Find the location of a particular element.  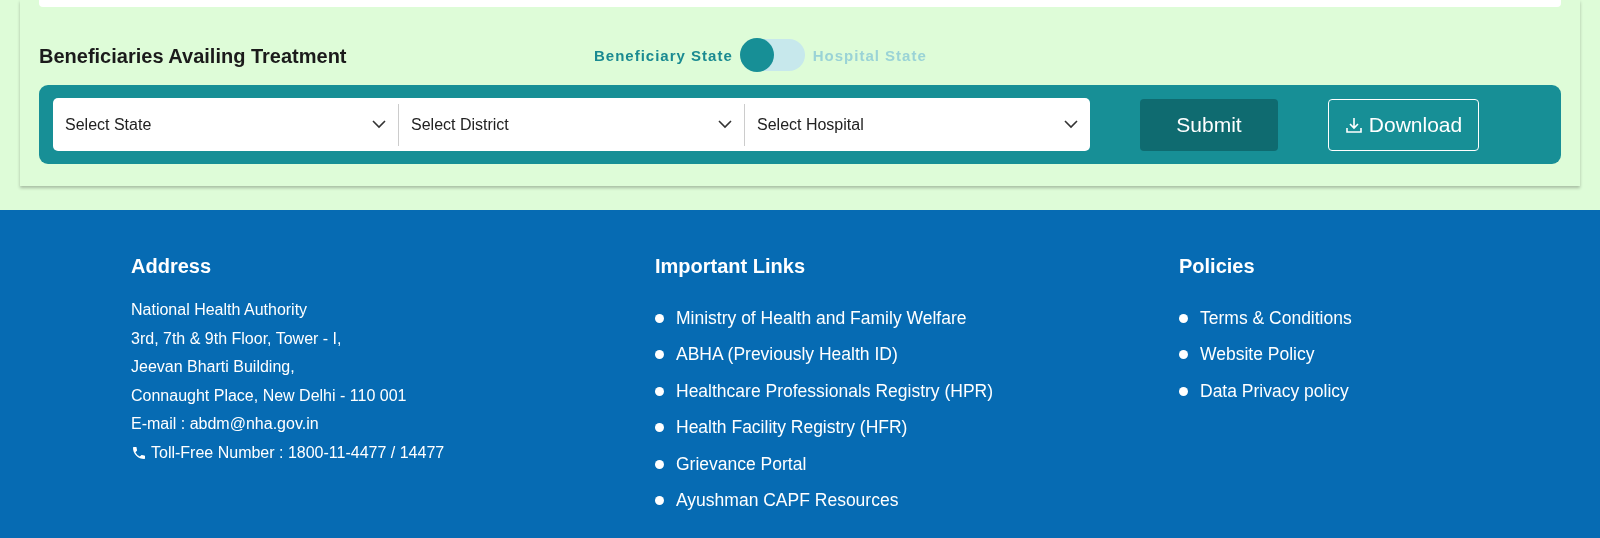

address-line: E-mail : abdm@nha.gov.in is located at coordinates (225, 424).